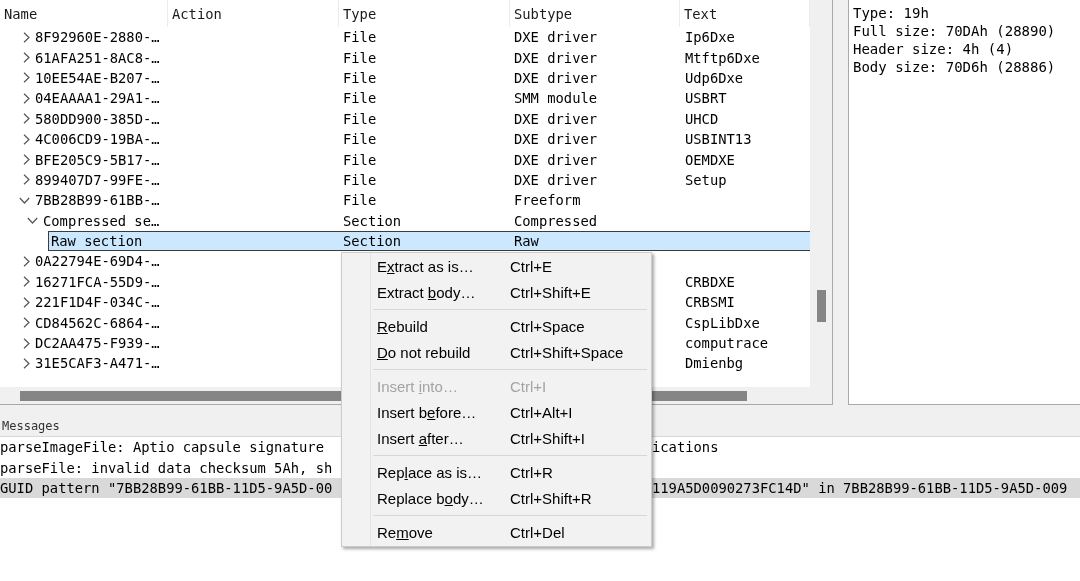 Image resolution: width=1080 pixels, height=581 pixels. I want to click on item-text-value: Udp6Dxe, so click(714, 77).